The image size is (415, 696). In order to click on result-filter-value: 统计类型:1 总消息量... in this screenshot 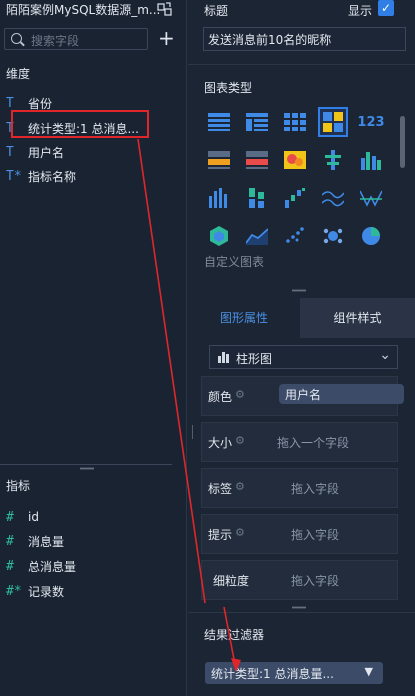, I will do `click(272, 674)`.